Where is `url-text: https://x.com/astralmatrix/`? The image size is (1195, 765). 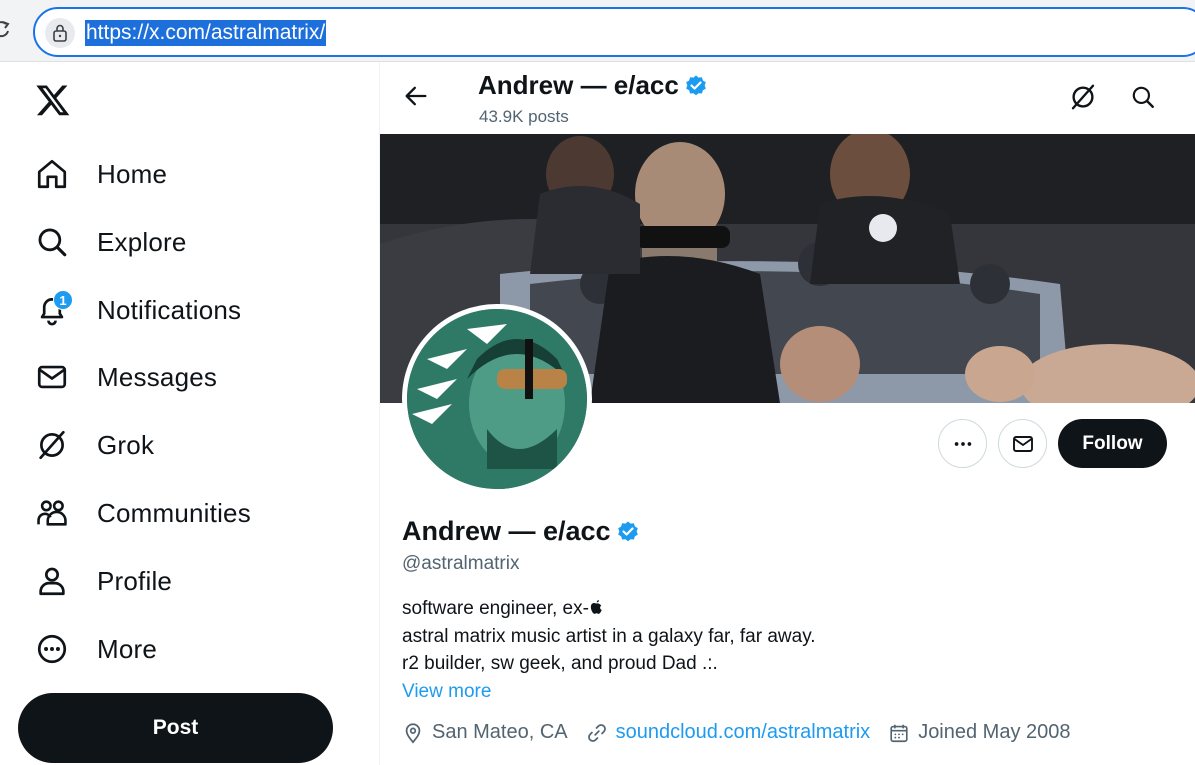
url-text: https://x.com/astralmatrix/ is located at coordinates (206, 33).